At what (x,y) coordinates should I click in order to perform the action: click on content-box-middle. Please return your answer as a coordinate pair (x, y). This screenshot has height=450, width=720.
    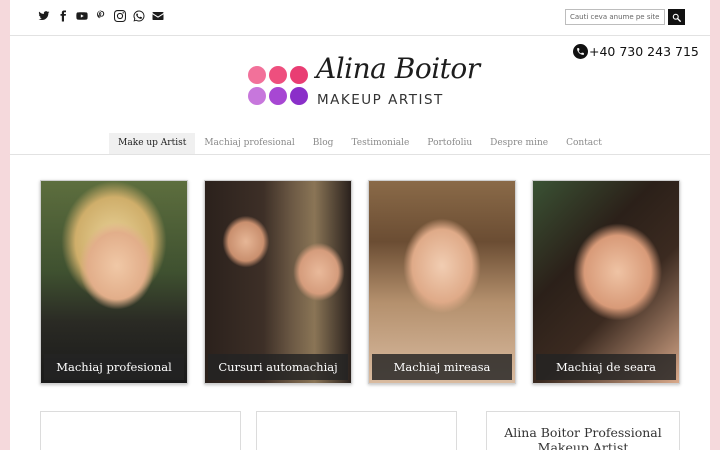
    Looking at the image, I should click on (356, 430).